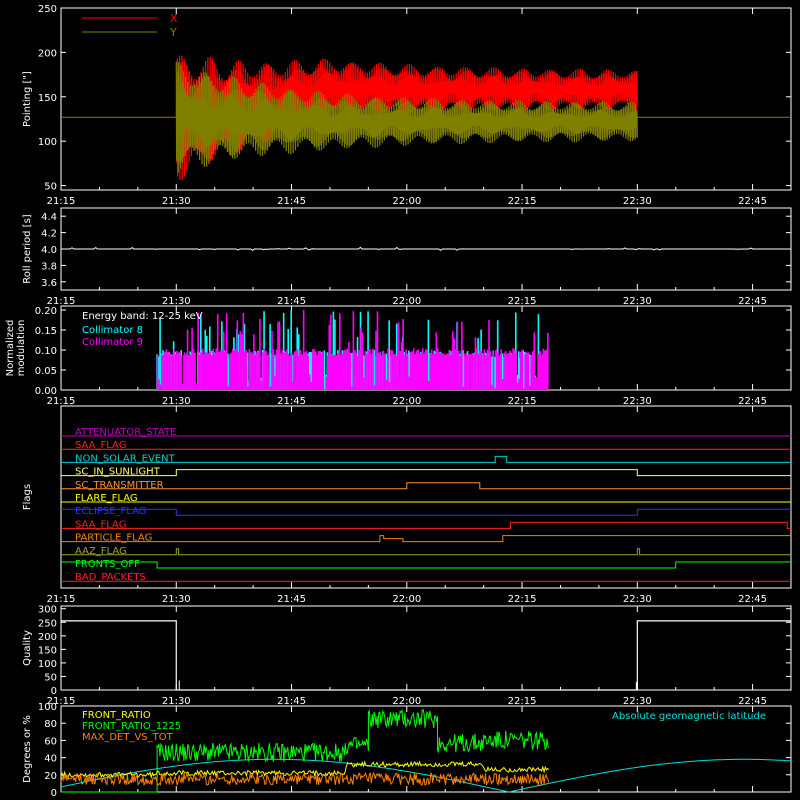  What do you see at coordinates (291, 599) in the screenshot?
I see `flags-xtick-label: 21:45` at bounding box center [291, 599].